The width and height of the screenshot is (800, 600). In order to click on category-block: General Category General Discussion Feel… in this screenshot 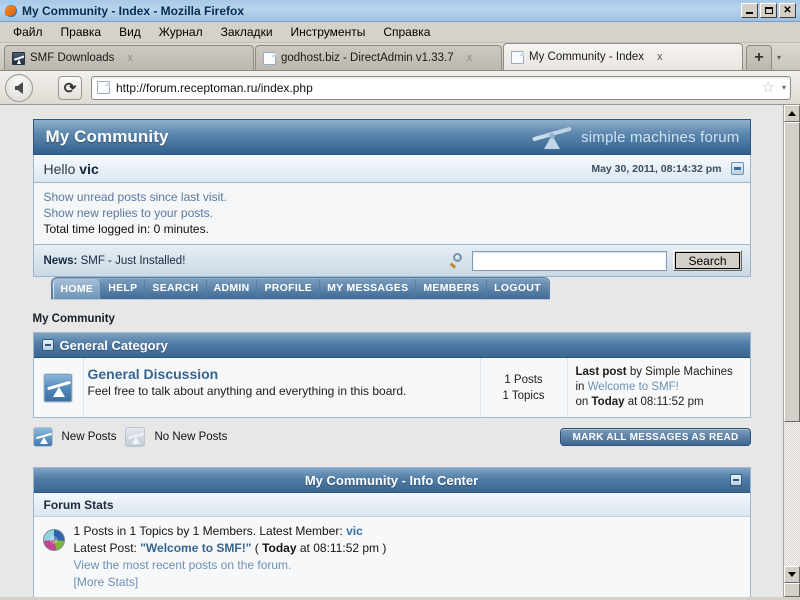, I will do `click(391, 375)`.